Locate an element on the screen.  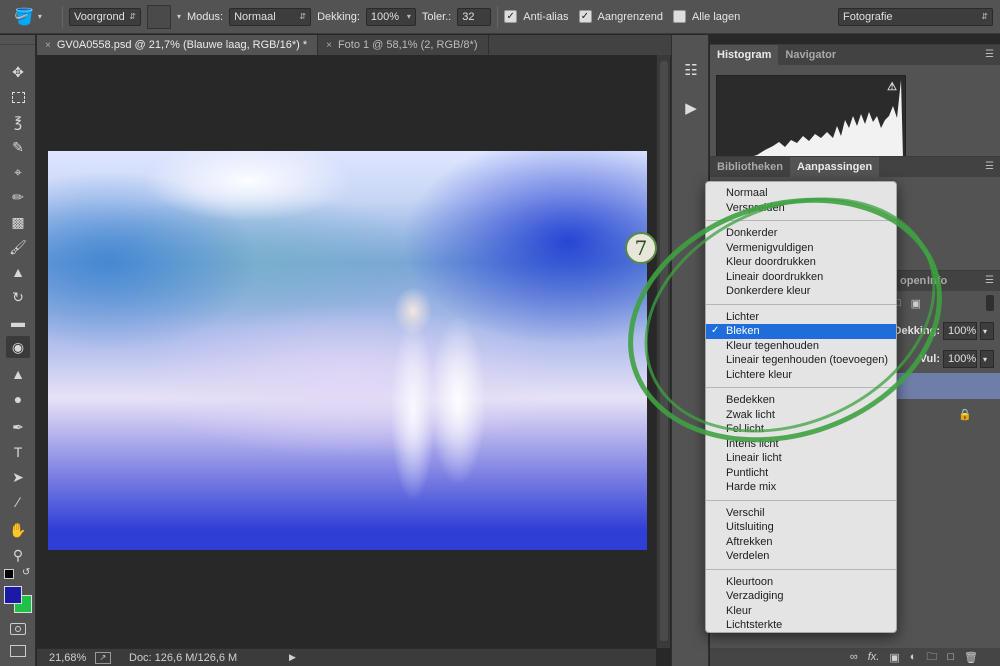
menu-item-donkerder: Donkerder is located at coordinates (801, 233).